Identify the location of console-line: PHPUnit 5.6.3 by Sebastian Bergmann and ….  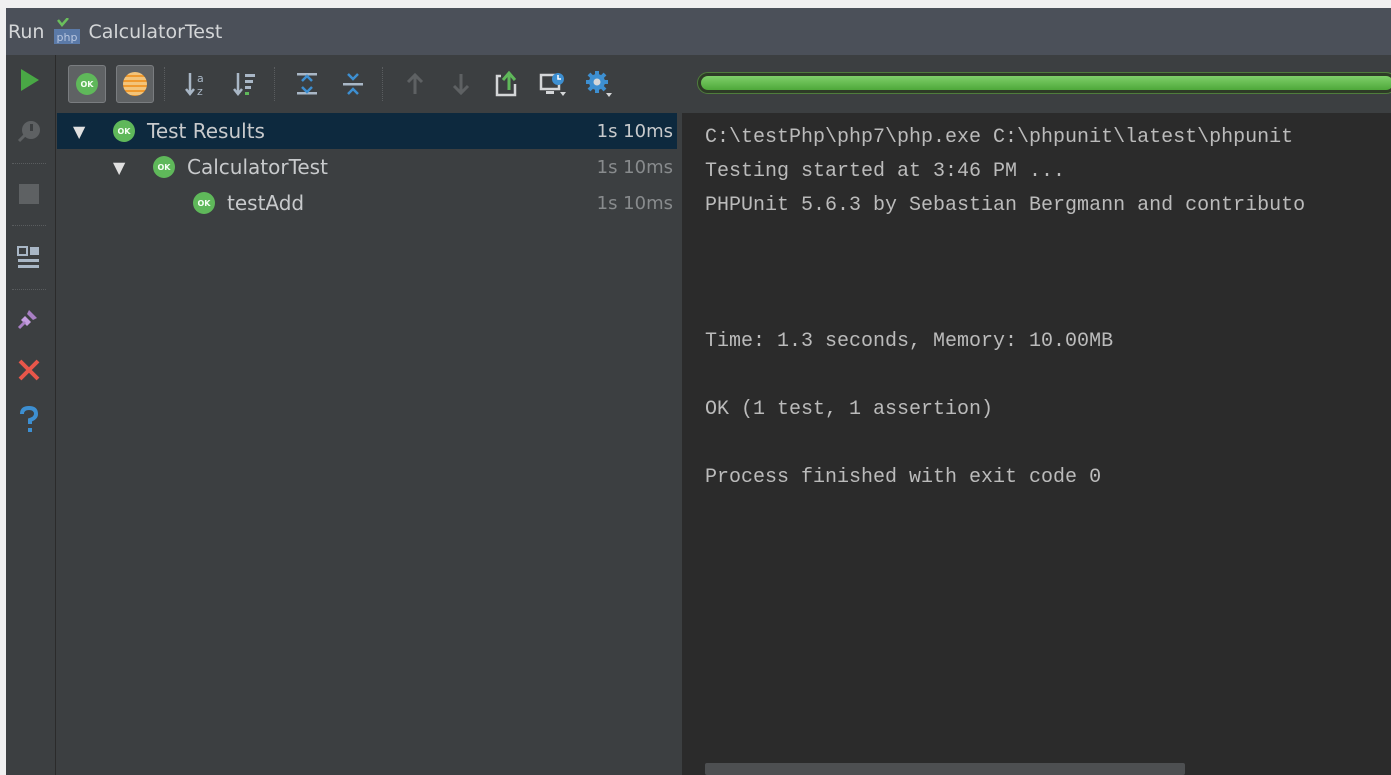
(1005, 205).